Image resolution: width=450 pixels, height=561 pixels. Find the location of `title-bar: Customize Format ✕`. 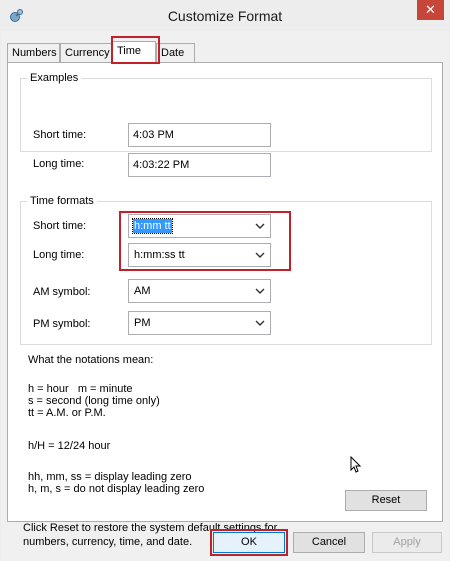

title-bar: Customize Format ✕ is located at coordinates (225, 15).